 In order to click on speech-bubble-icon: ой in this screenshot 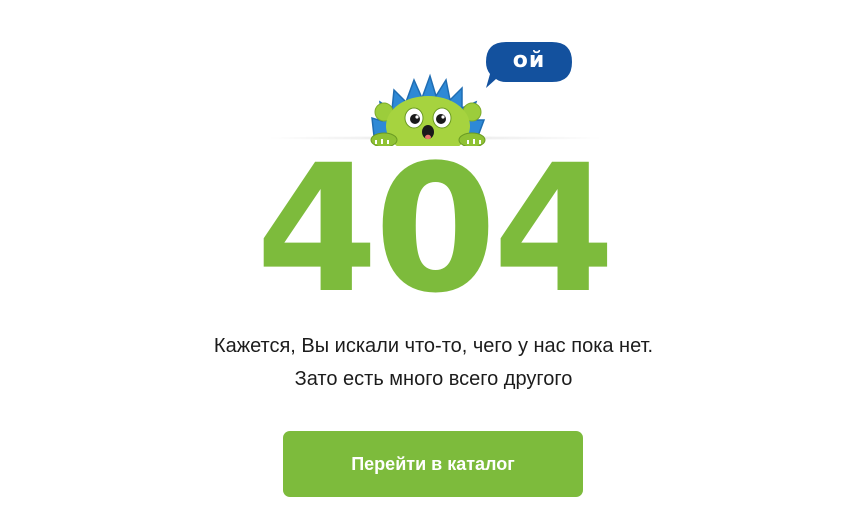, I will do `click(529, 65)`.